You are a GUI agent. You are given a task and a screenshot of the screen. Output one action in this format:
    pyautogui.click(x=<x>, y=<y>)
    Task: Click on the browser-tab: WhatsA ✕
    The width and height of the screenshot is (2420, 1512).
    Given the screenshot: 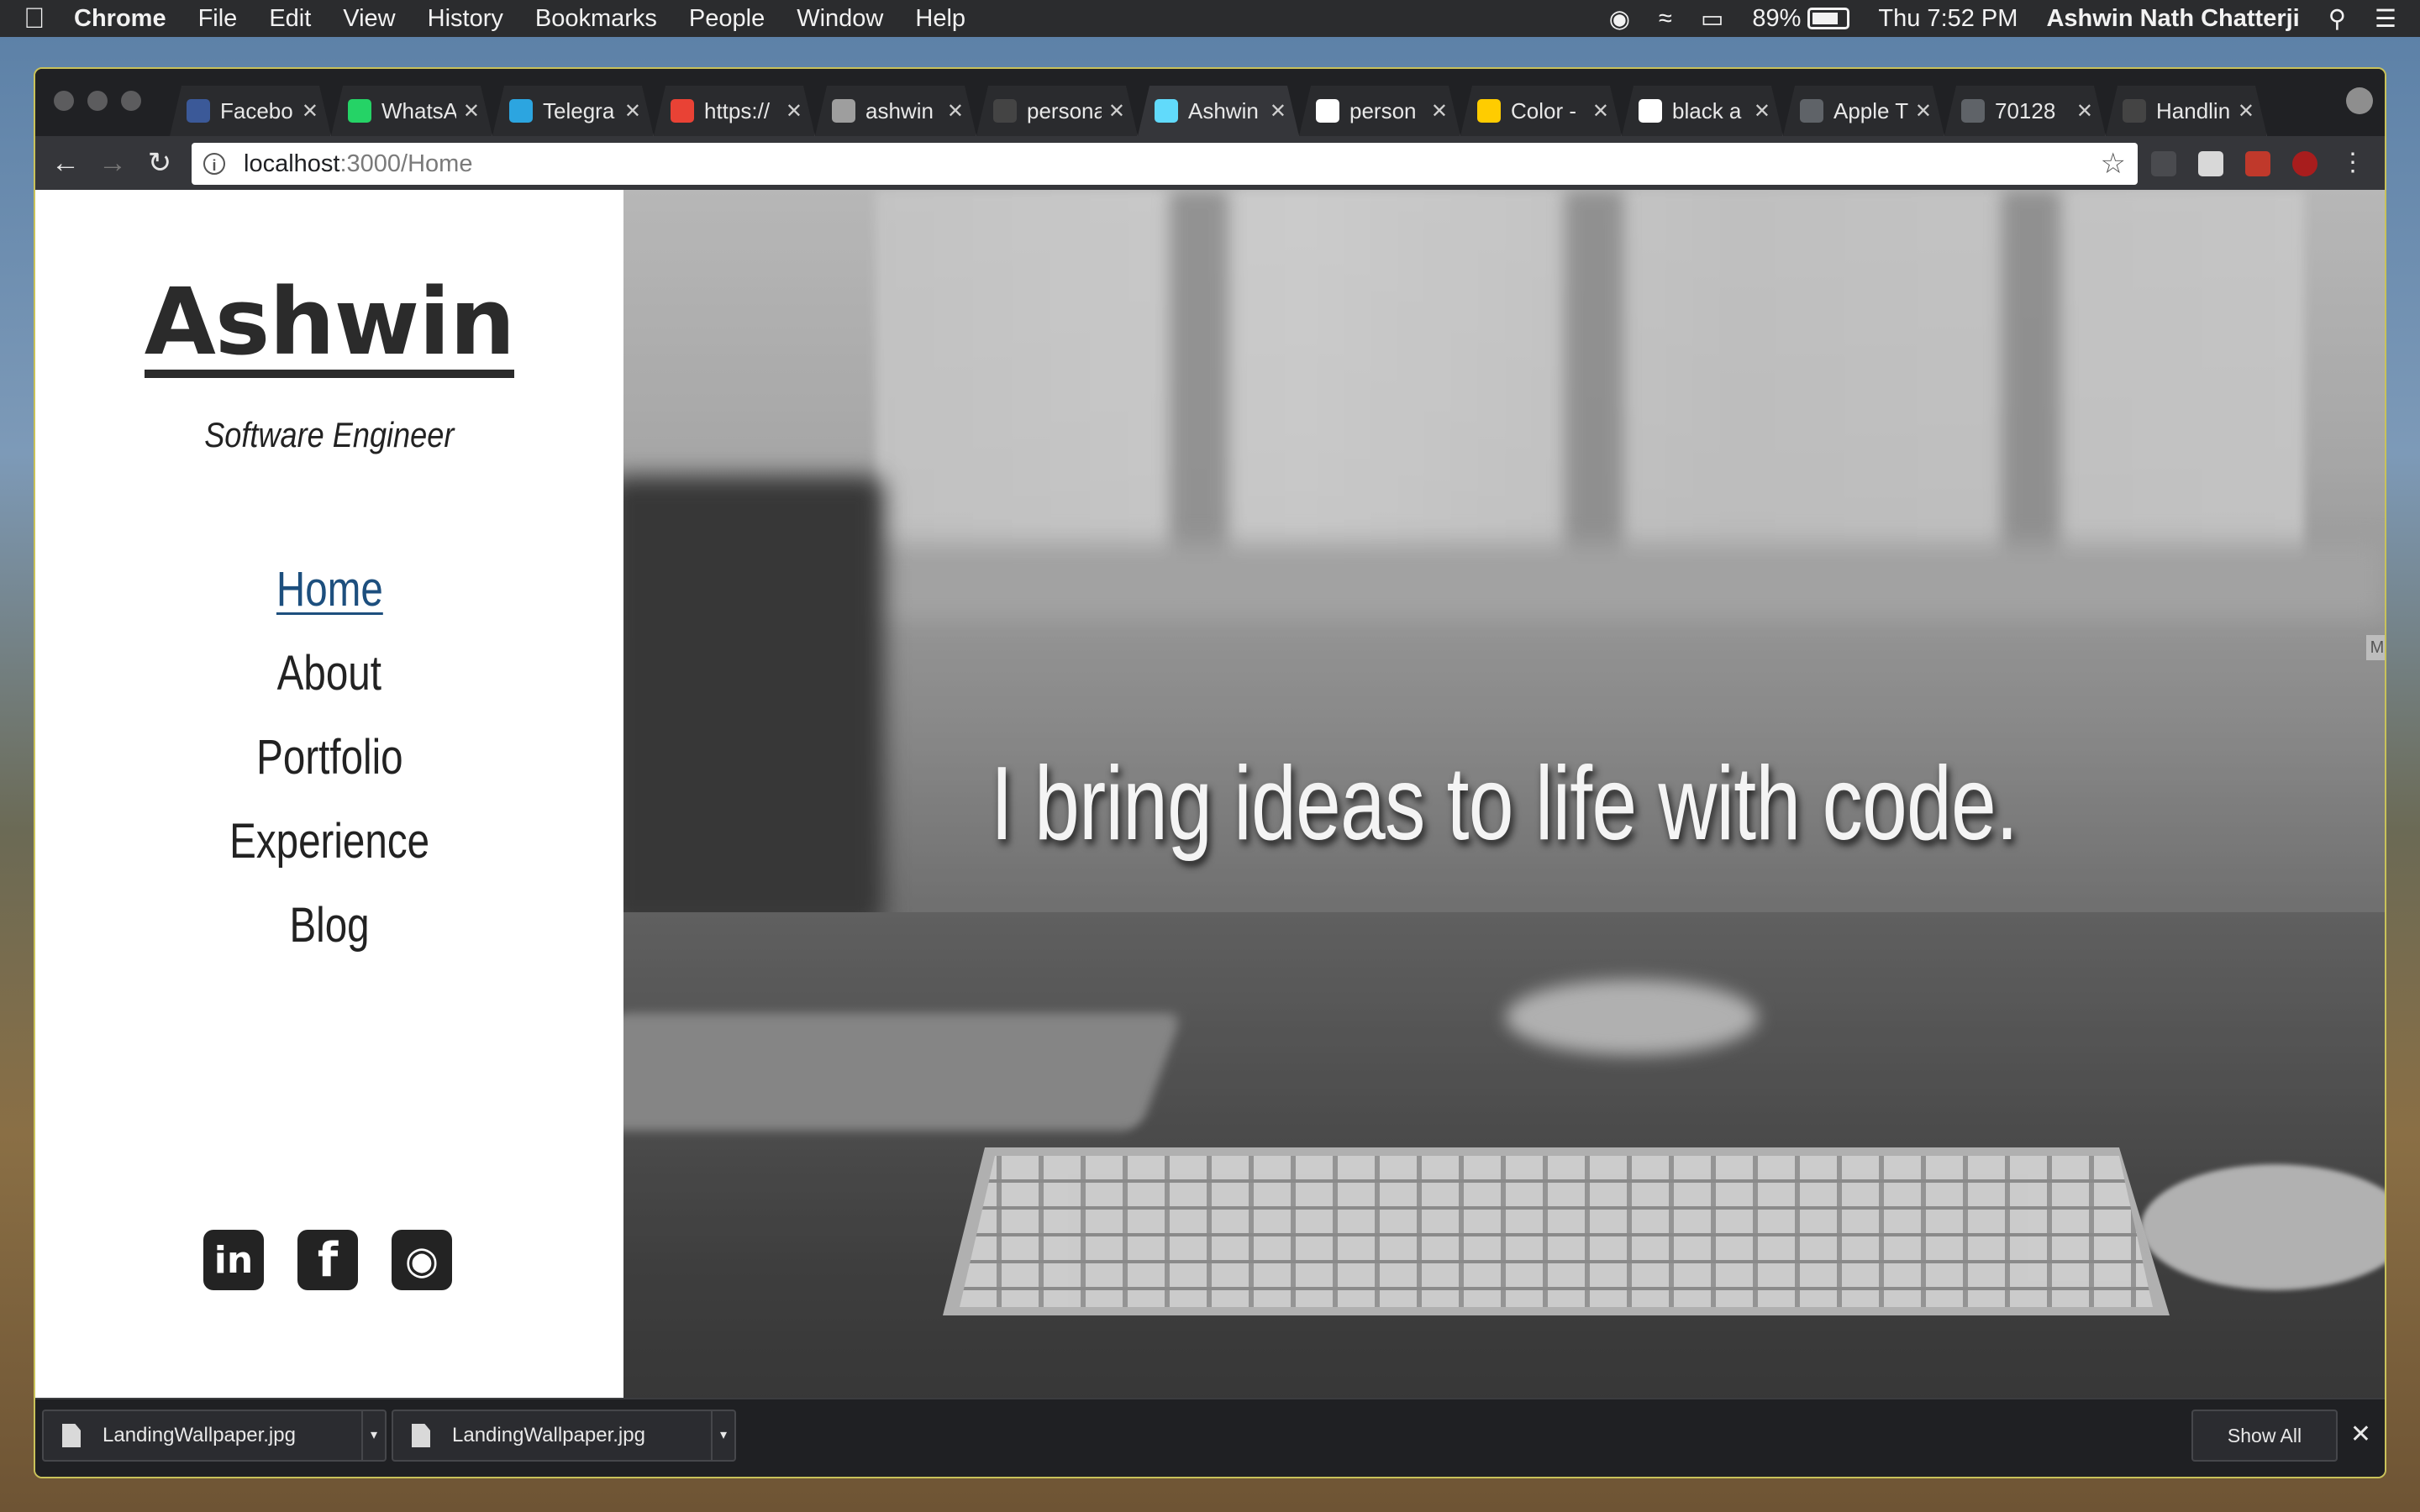 What is the action you would take?
    pyautogui.click(x=412, y=111)
    